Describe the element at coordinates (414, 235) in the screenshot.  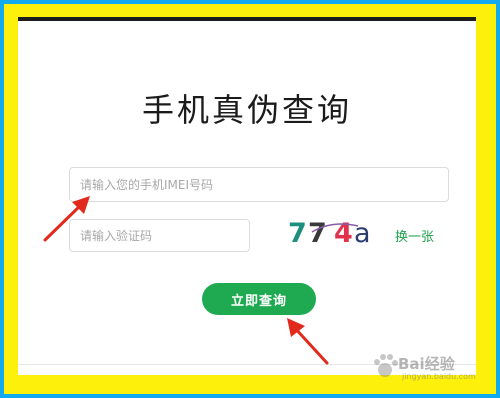
I see `refresh-captcha-link: 换一张` at that location.